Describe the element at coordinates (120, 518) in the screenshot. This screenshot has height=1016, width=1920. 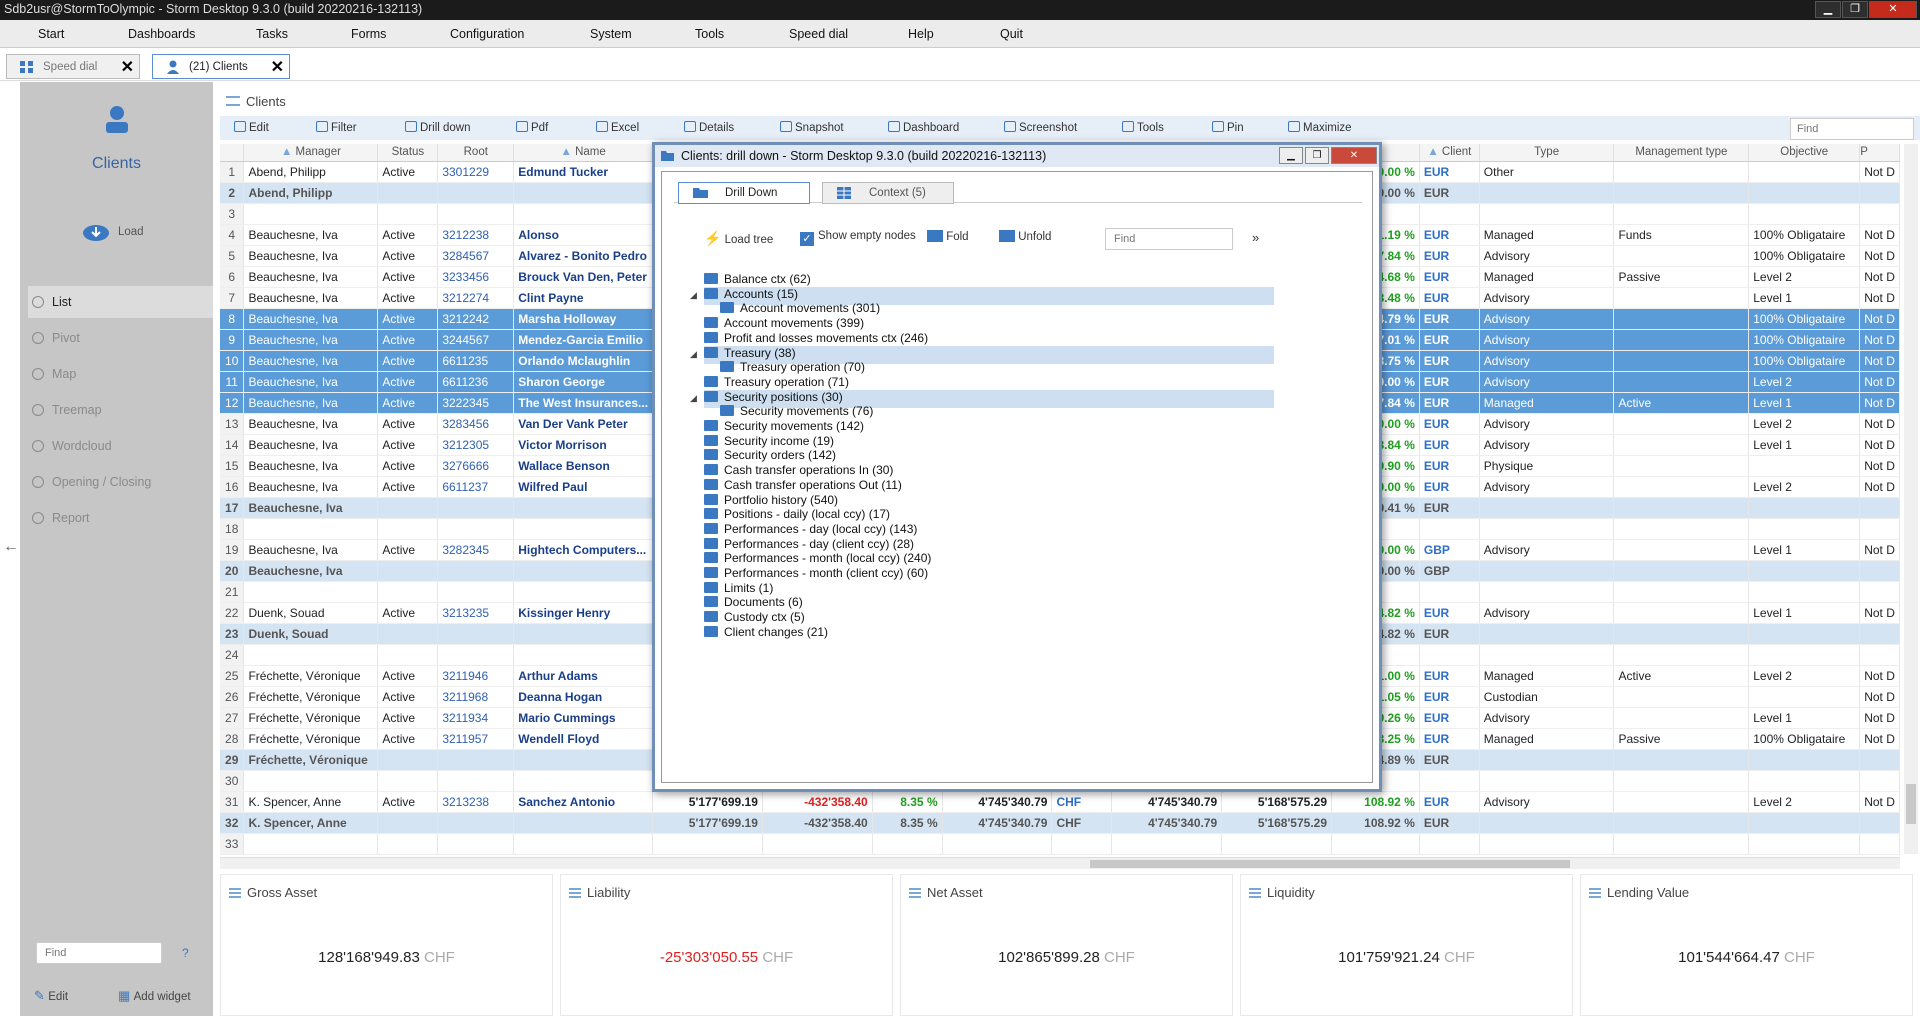
I see `view-report: Report` at that location.